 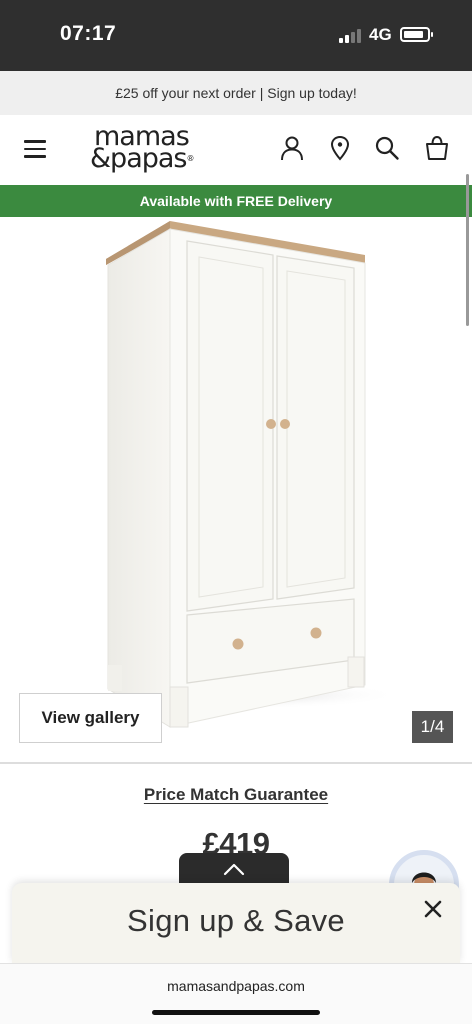 I want to click on site-header: mamas &papas®, so click(x=236, y=150).